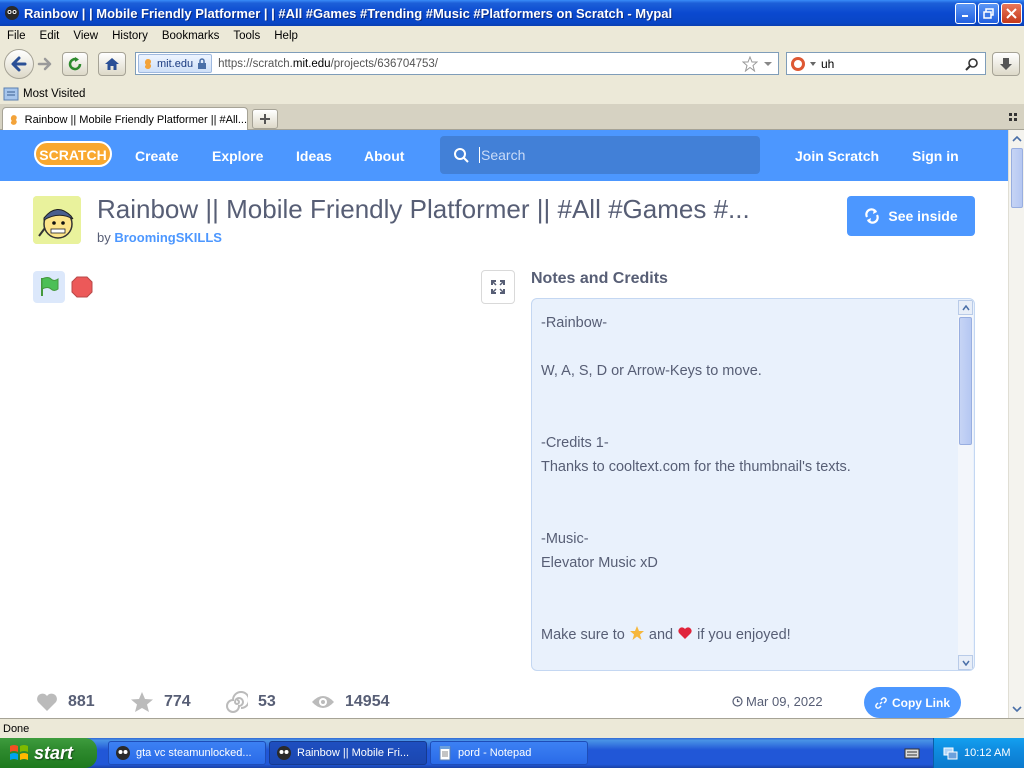 The image size is (1024, 768). What do you see at coordinates (85, 36) in the screenshot?
I see `menu-view: View` at bounding box center [85, 36].